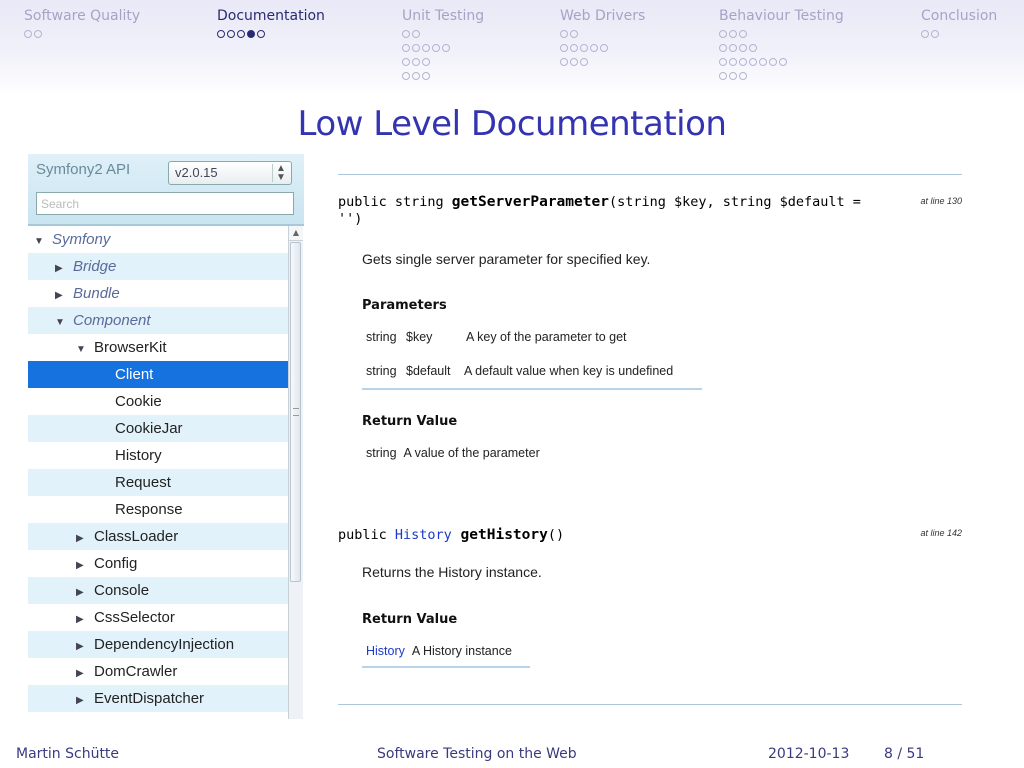 This screenshot has height=768, width=1024. What do you see at coordinates (158, 509) in the screenshot?
I see `tree-item-response: Response` at bounding box center [158, 509].